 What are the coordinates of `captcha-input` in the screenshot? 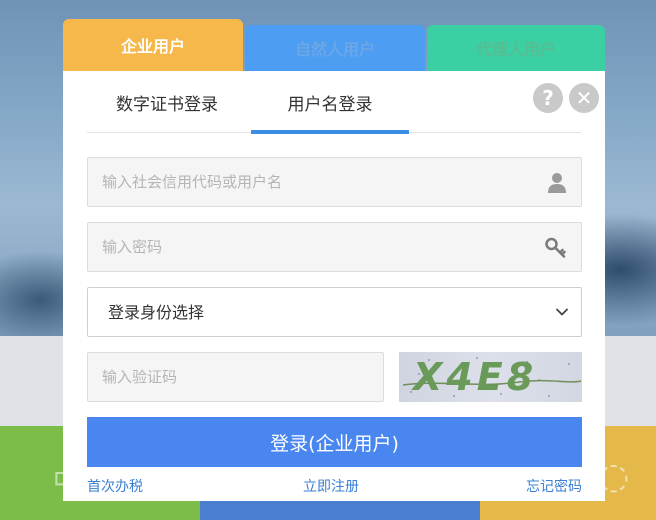 It's located at (235, 377).